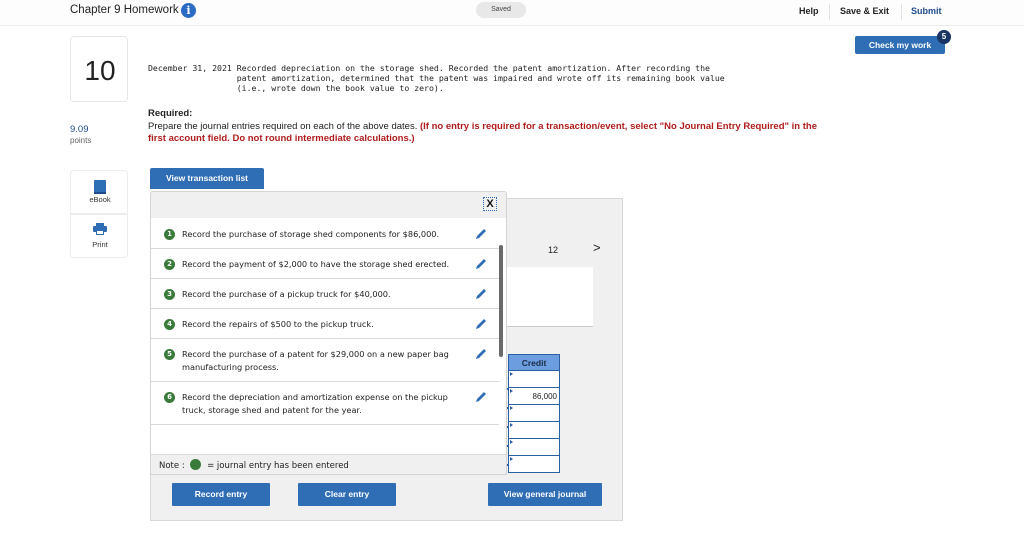 The width and height of the screenshot is (1024, 535). What do you see at coordinates (490, 204) in the screenshot?
I see `close-icon: X` at bounding box center [490, 204].